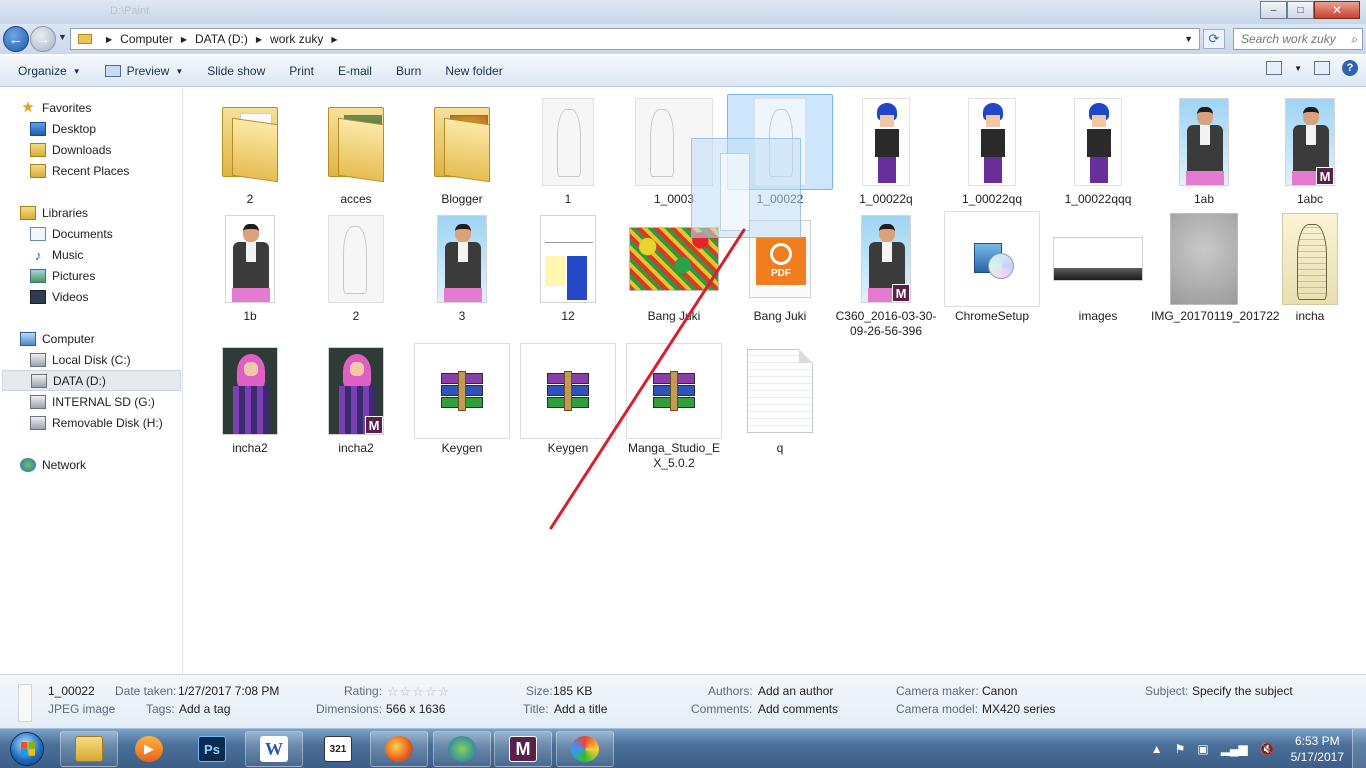 The width and height of the screenshot is (1366, 768). What do you see at coordinates (25, 703) in the screenshot?
I see `details-thumbnail` at bounding box center [25, 703].